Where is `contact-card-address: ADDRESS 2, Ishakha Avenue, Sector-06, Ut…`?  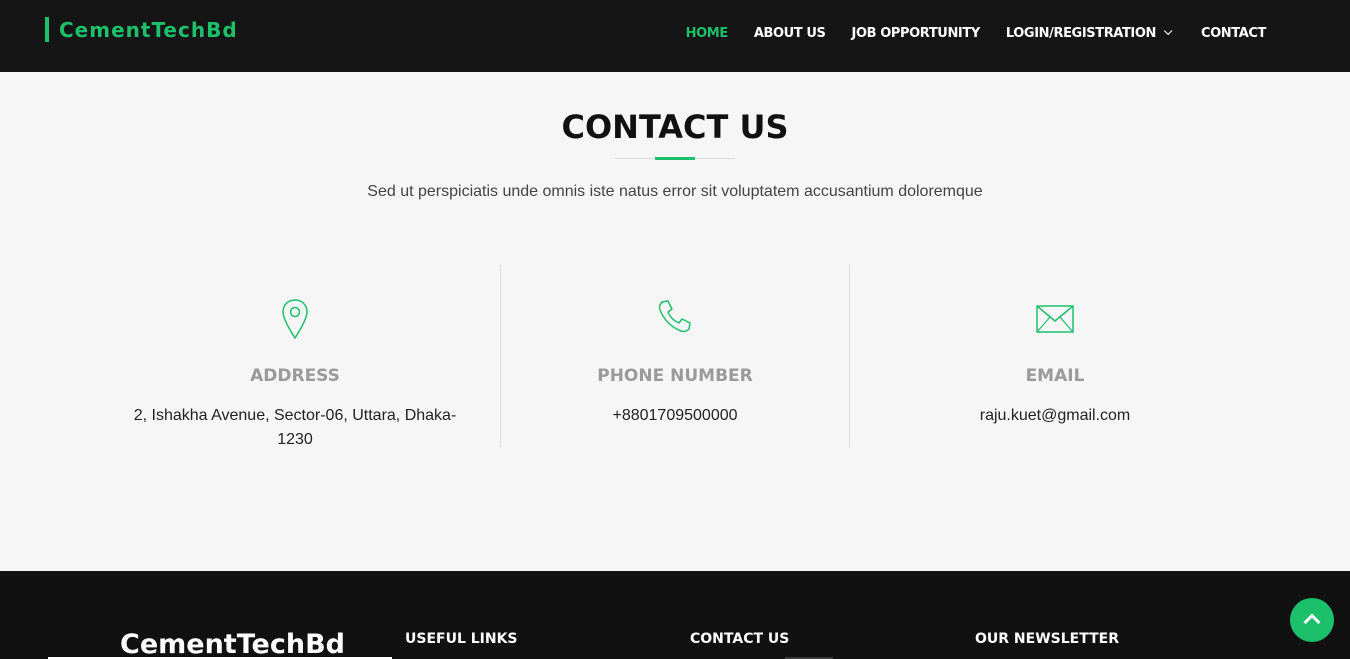 contact-card-address: ADDRESS 2, Ishakha Avenue, Sector-06, Ut… is located at coordinates (295, 356).